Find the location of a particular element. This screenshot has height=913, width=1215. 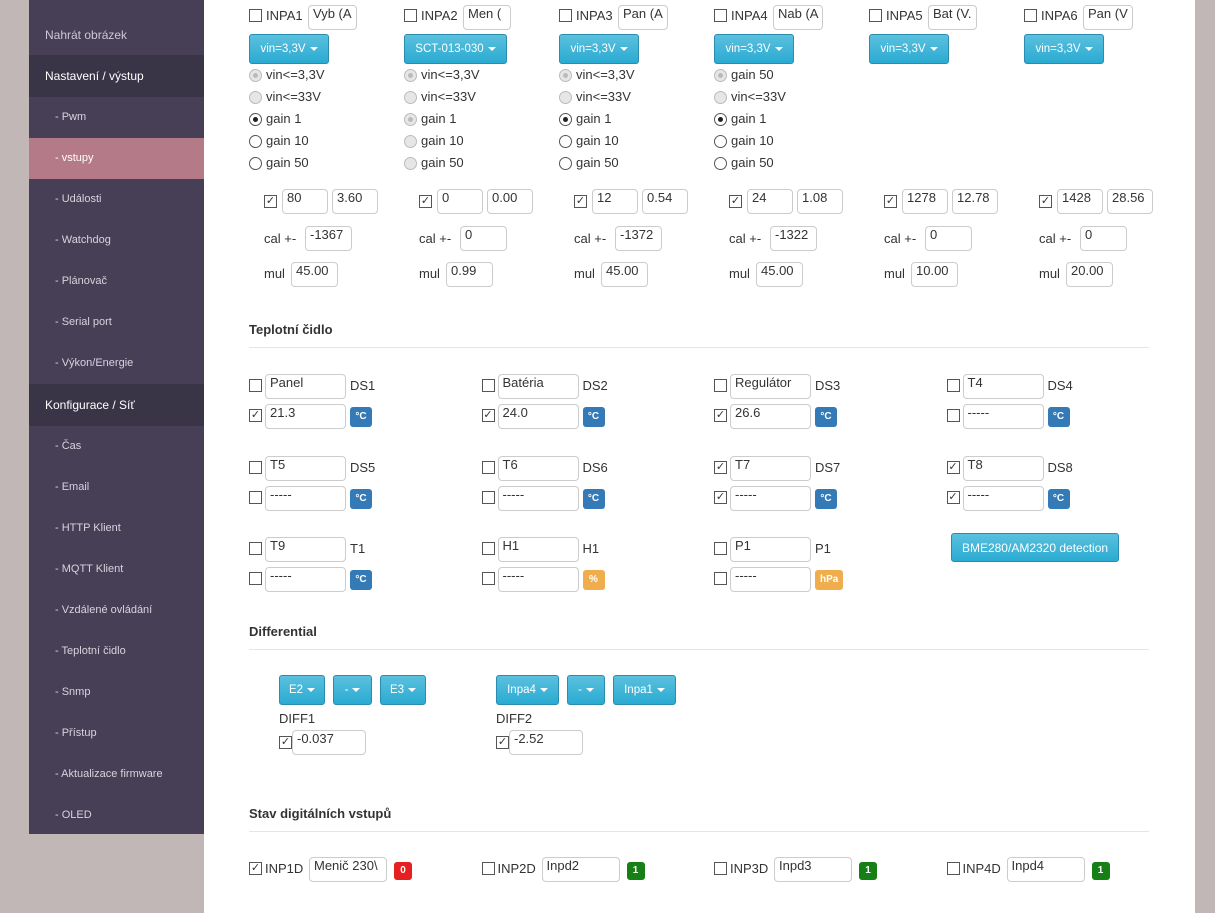

sidebar-item: Nastavení / výstup is located at coordinates (116, 76).